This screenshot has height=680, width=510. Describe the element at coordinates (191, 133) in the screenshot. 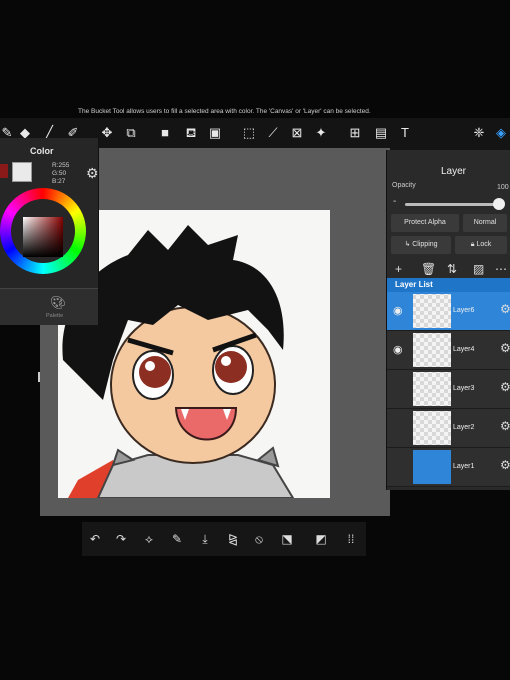

I see `bucket-icon: ⛾` at that location.